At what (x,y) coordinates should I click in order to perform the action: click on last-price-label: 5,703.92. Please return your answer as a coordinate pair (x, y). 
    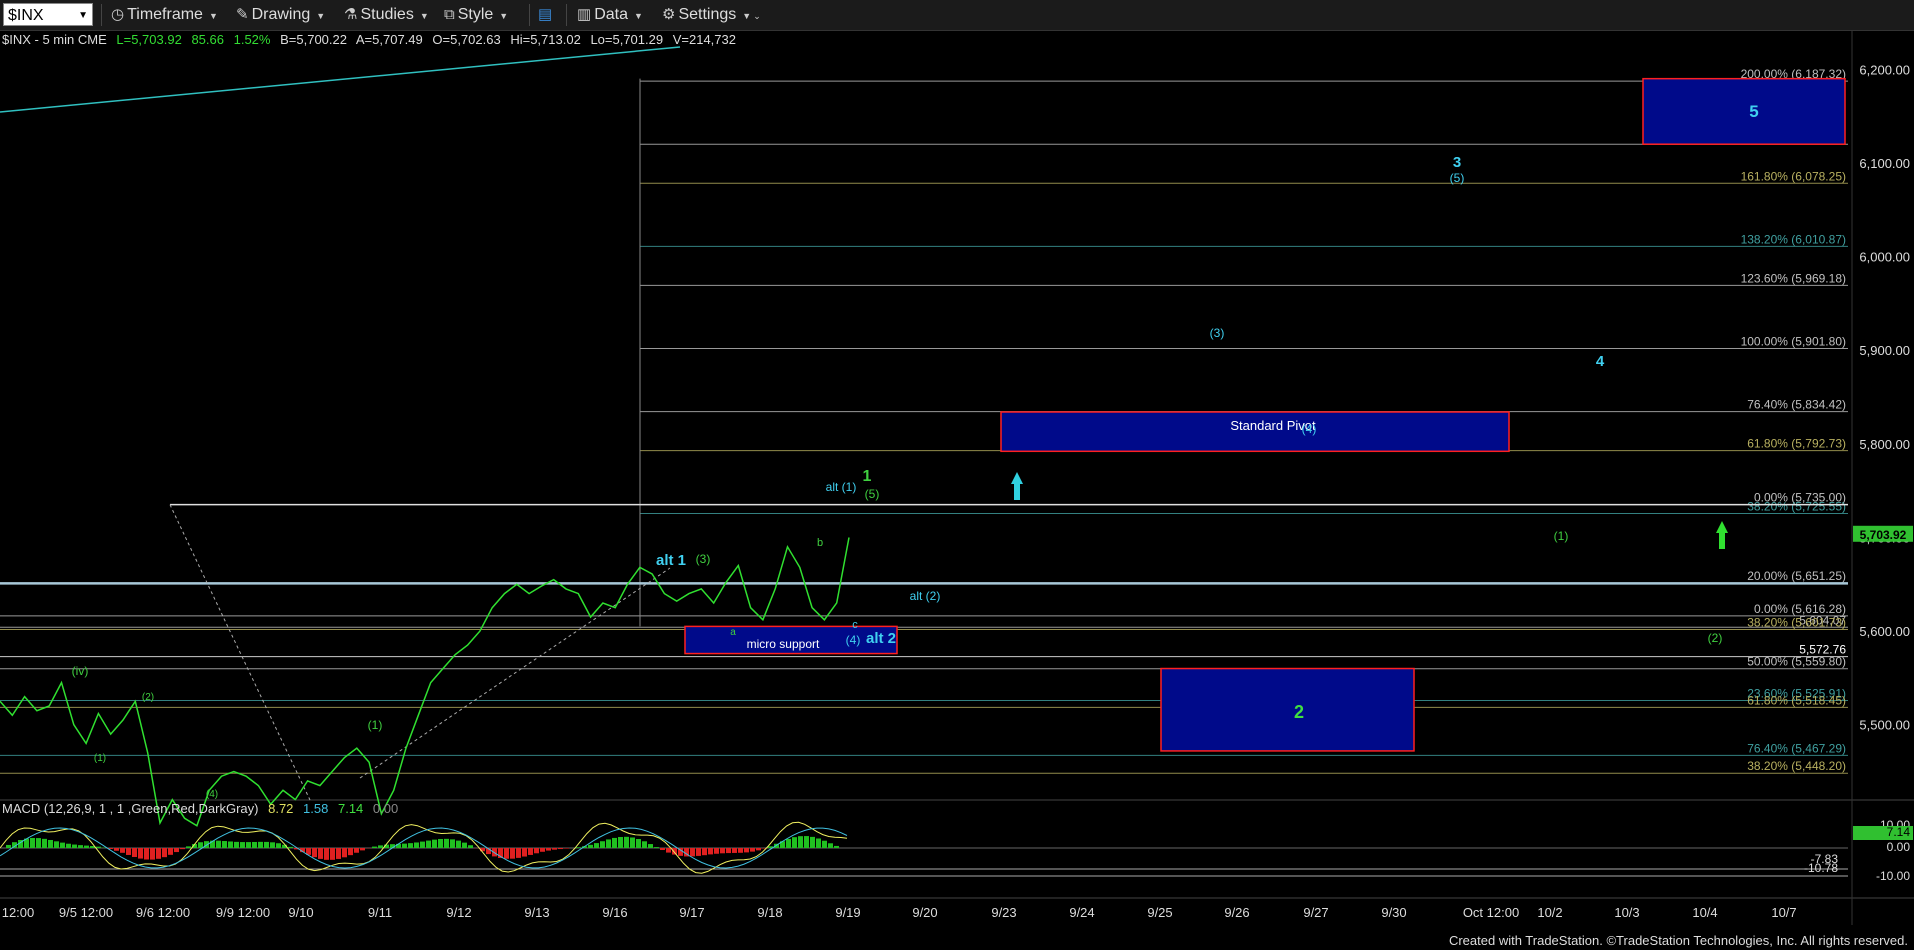
    Looking at the image, I should click on (1883, 535).